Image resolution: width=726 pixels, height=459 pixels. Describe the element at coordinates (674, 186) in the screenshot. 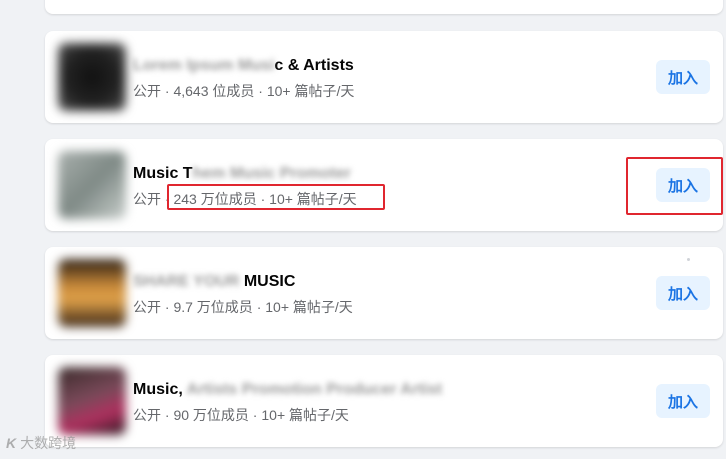

I see `highlight-box-join-button` at that location.